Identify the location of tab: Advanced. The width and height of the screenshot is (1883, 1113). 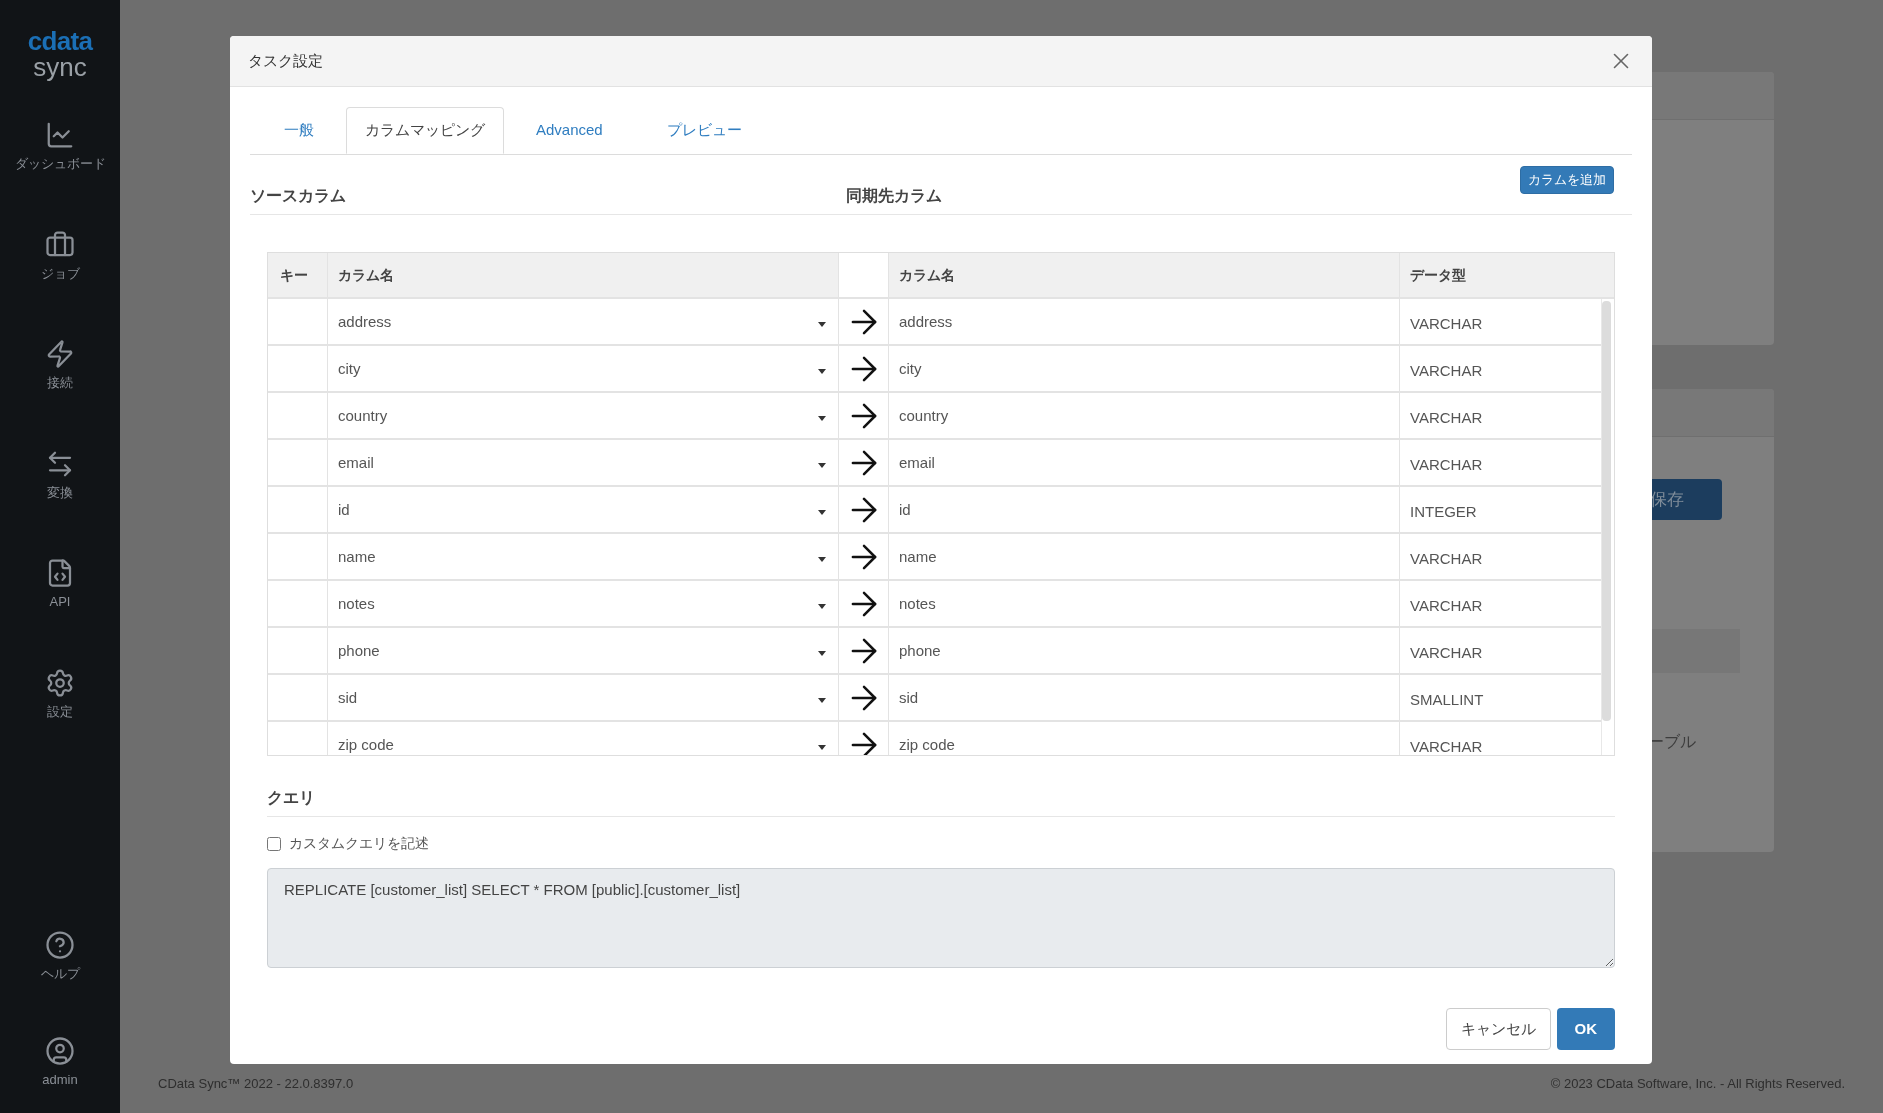
(569, 130).